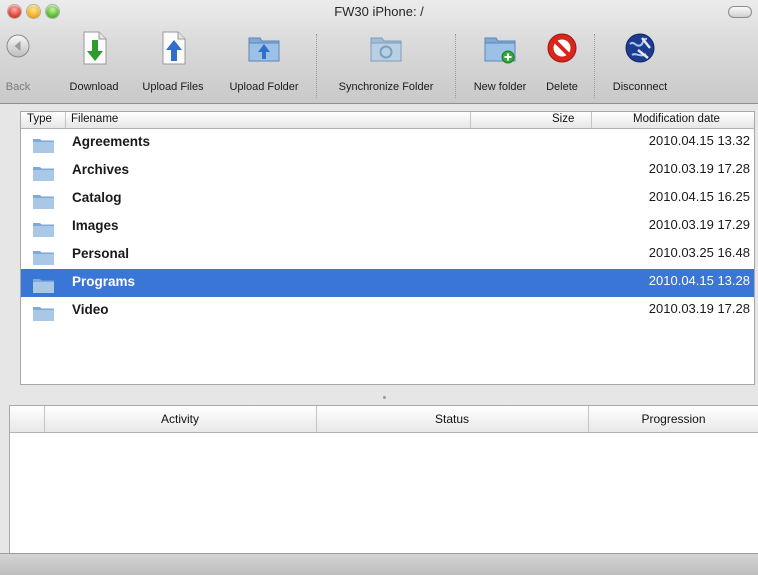 This screenshot has width=758, height=575. I want to click on column-filename: Filename, so click(94, 119).